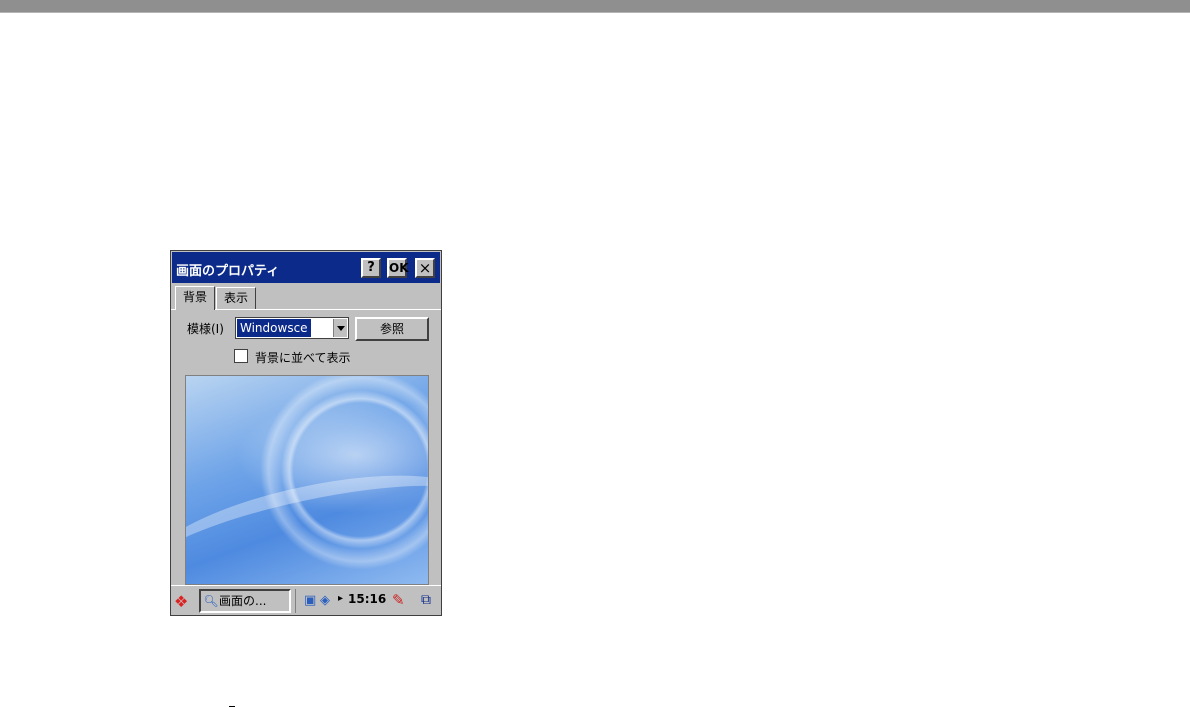 This screenshot has width=1190, height=707. I want to click on tile-checkbox-label: 背景に並べて表示, so click(303, 357).